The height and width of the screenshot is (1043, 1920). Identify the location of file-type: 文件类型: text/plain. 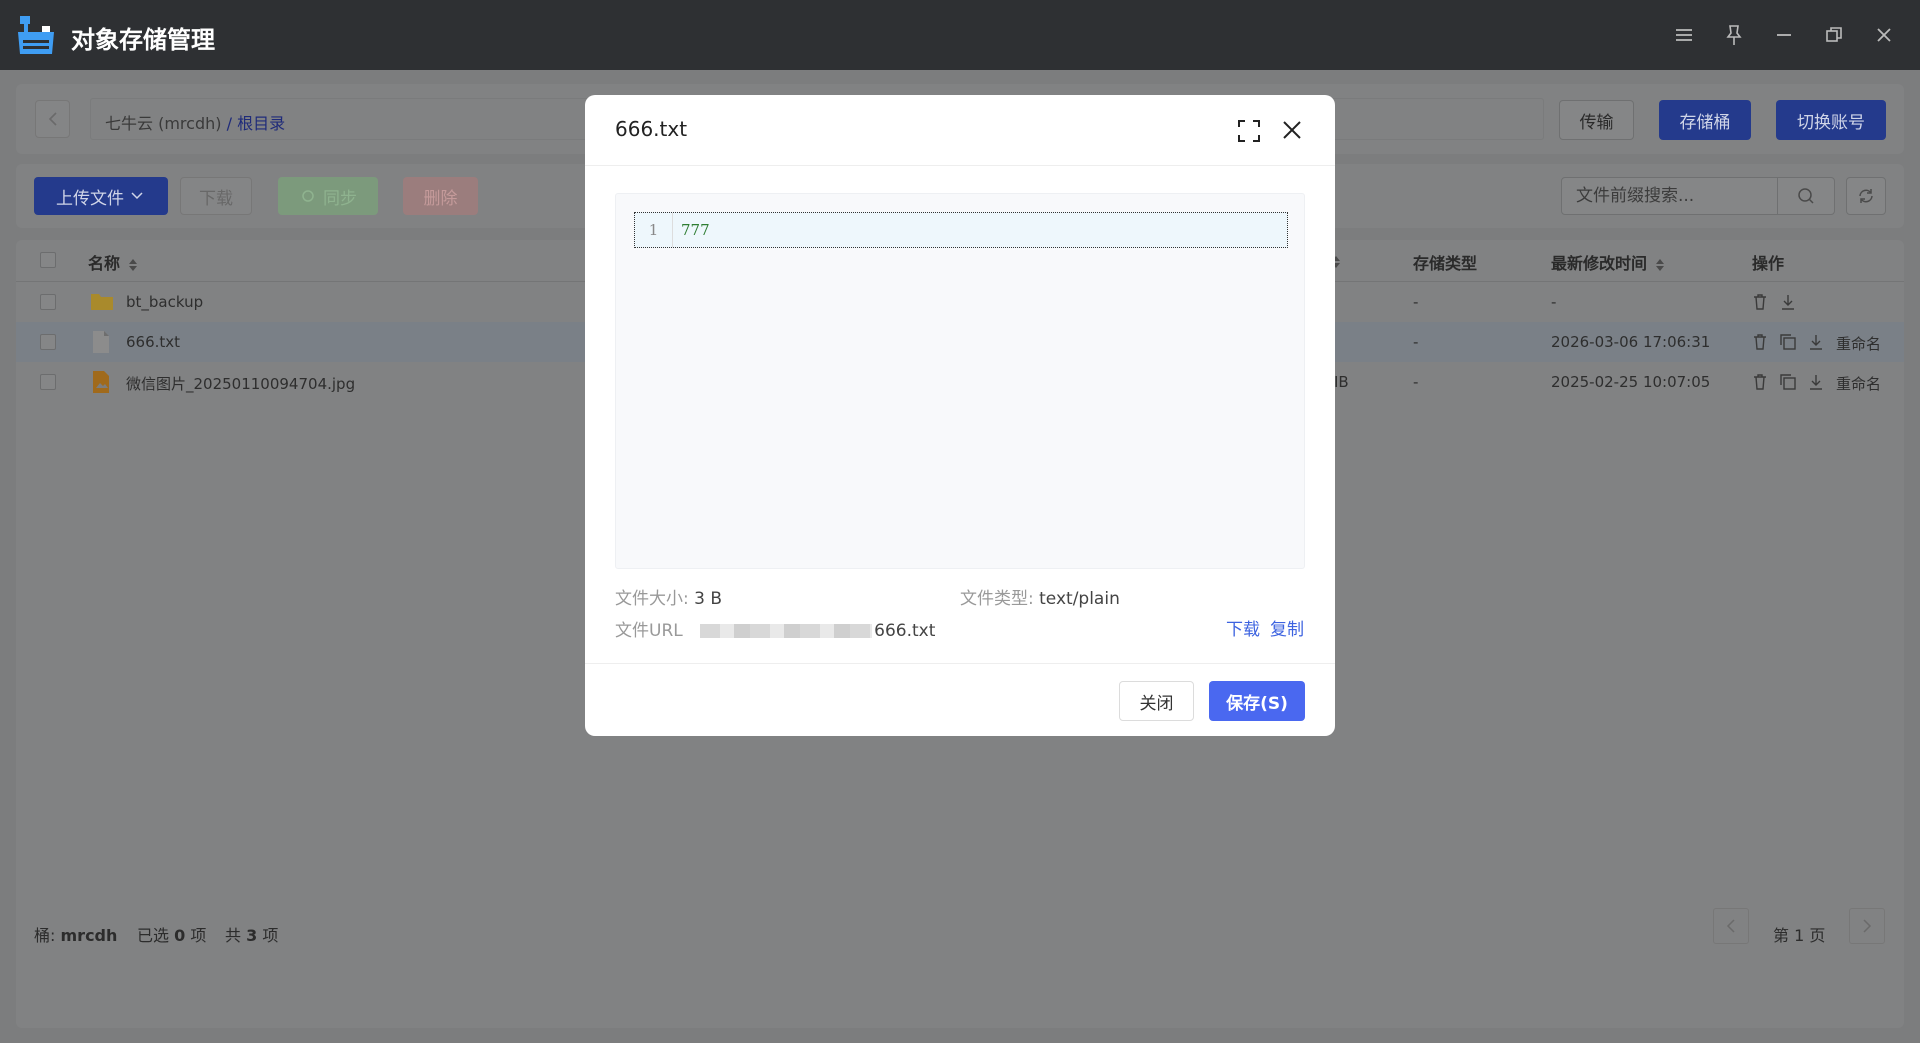
(1040, 596).